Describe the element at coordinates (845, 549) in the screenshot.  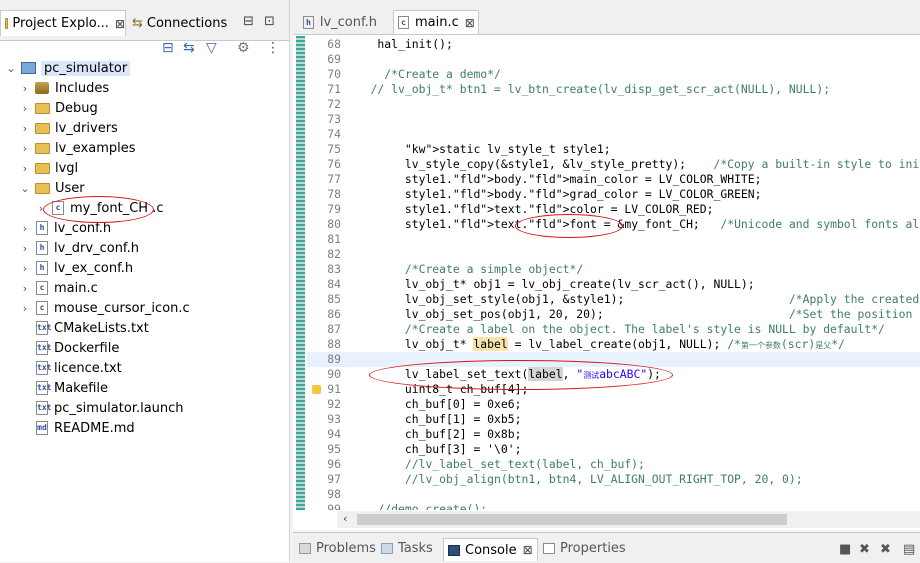
I see `terminate-icon: ■` at that location.